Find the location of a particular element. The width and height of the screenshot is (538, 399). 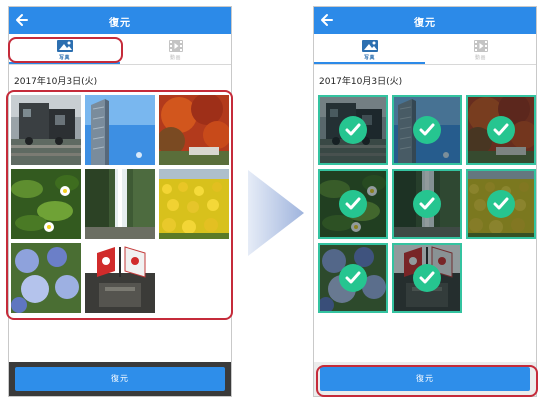

media-tabs: 写真 動画 is located at coordinates (425, 49).